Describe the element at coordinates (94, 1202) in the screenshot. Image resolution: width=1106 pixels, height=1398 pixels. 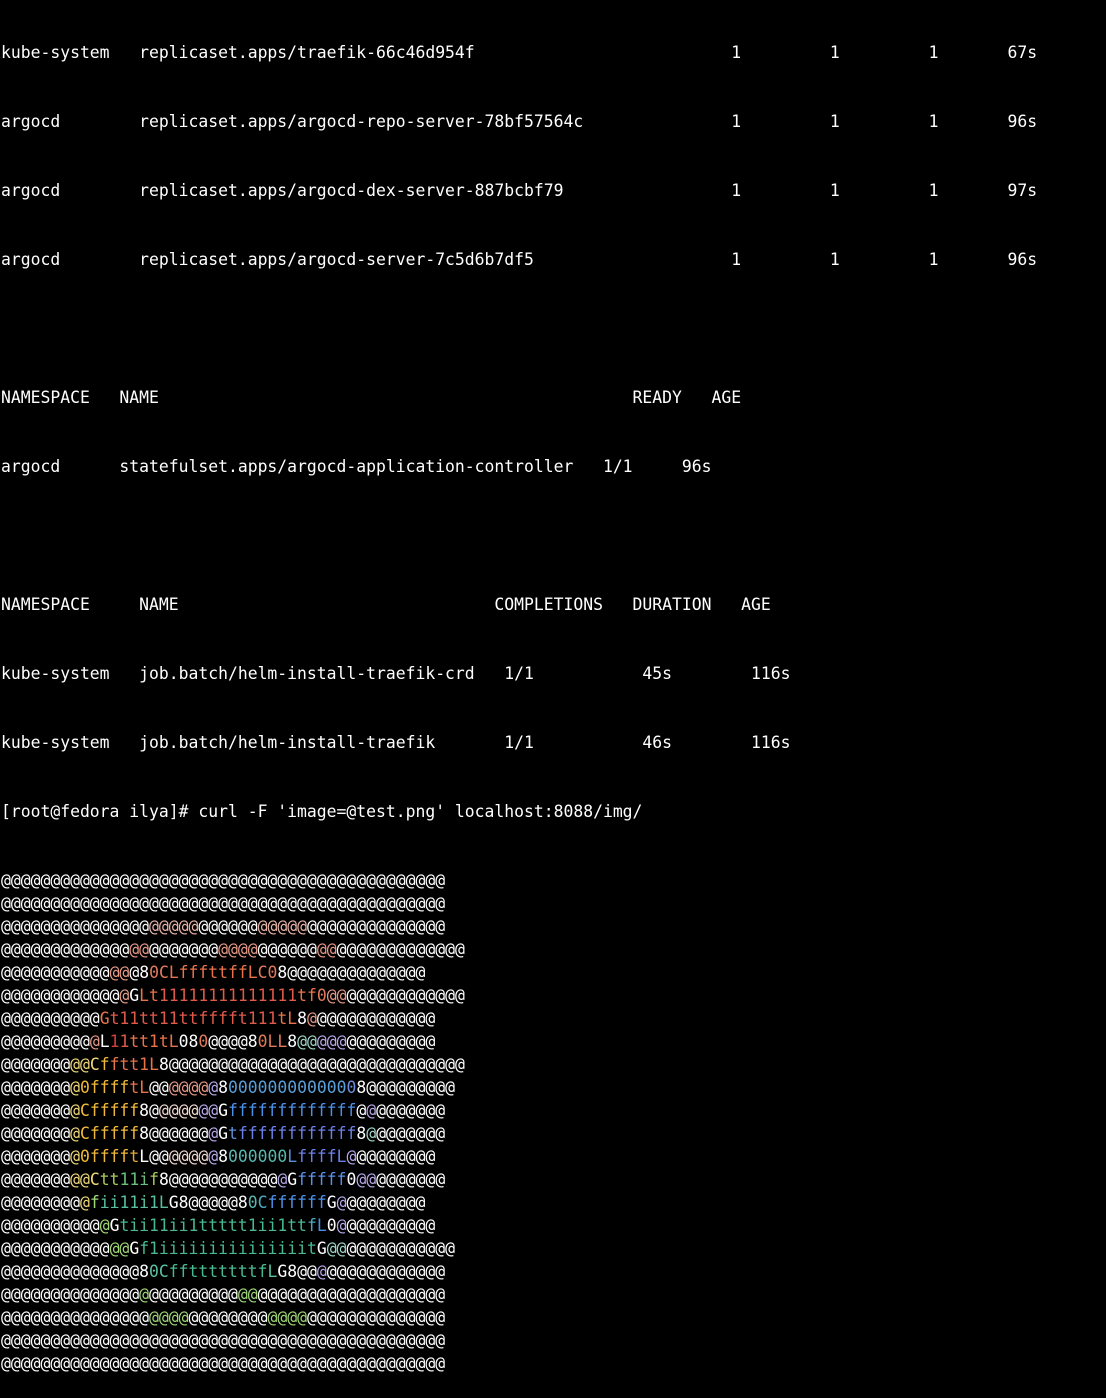
I see `ascii-art-segment: f` at that location.